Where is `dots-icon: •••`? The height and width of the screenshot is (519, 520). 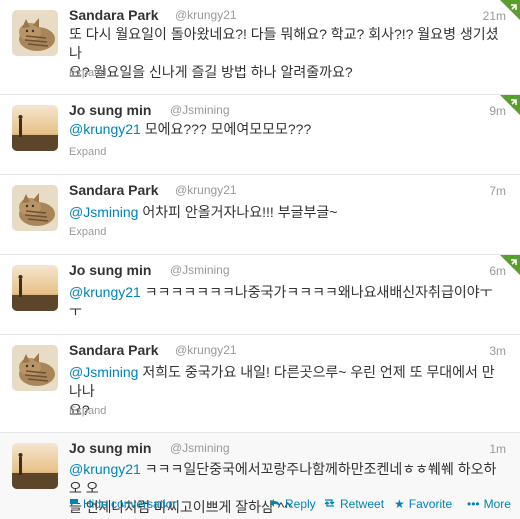
dots-icon: ••• is located at coordinates (473, 504).